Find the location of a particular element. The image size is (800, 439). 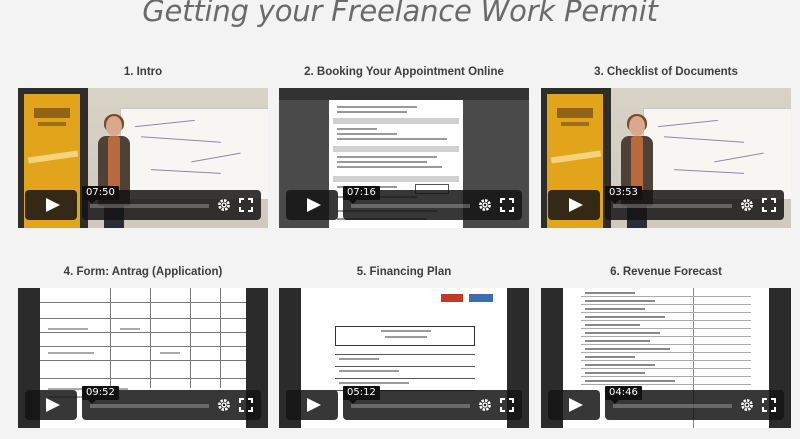

video-player: 03:53 is located at coordinates (666, 158).